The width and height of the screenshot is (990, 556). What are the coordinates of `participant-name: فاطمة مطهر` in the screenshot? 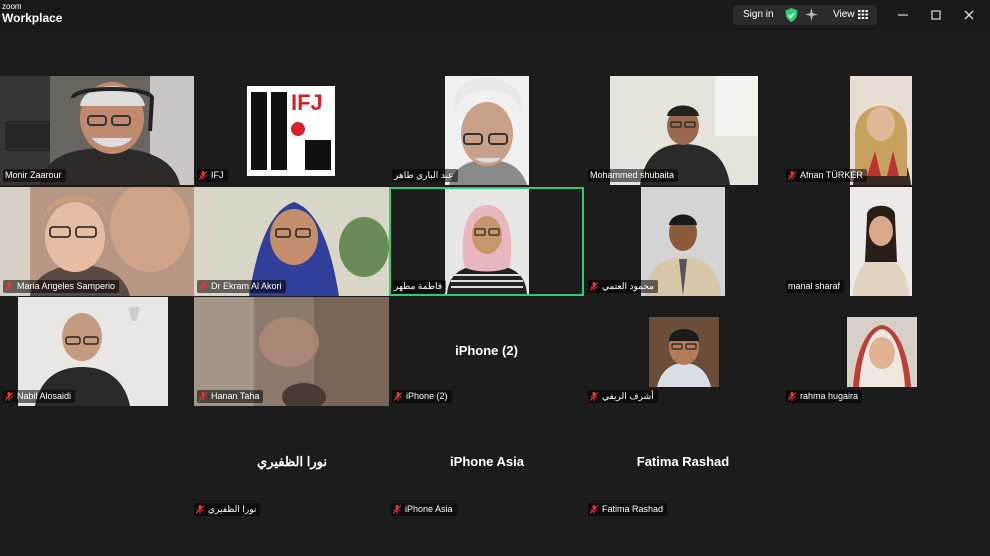 It's located at (418, 286).